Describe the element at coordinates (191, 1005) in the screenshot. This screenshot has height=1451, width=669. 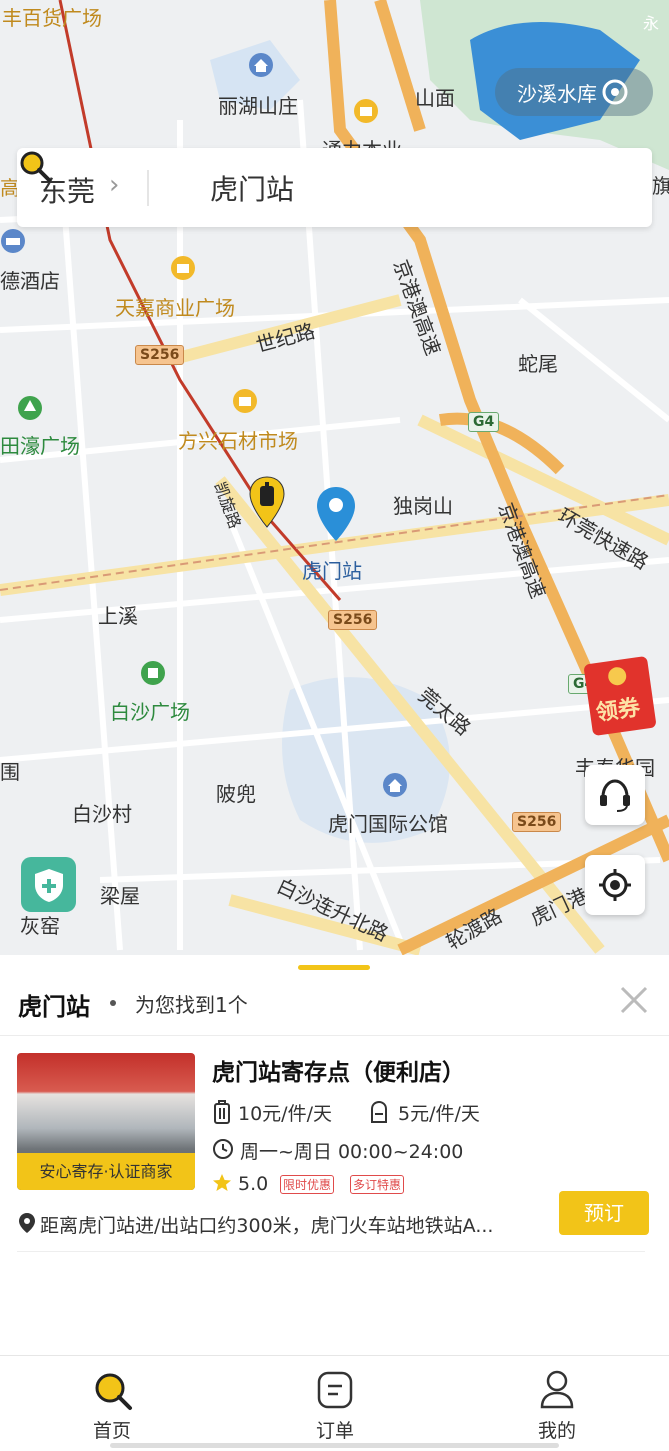
I see `result-count: 为您找到1个` at that location.